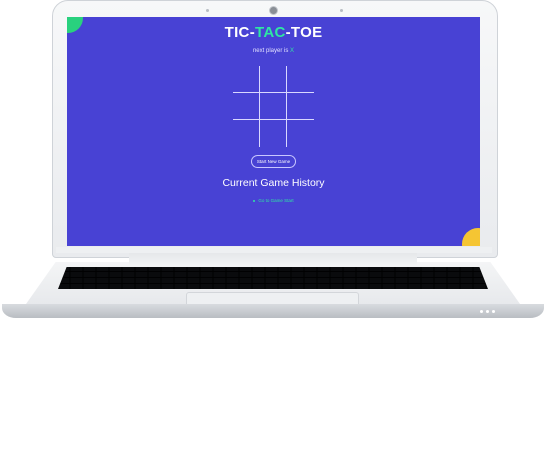 This screenshot has width=546, height=457. I want to click on page-title: TIC-TAC-TOE, so click(273, 32).